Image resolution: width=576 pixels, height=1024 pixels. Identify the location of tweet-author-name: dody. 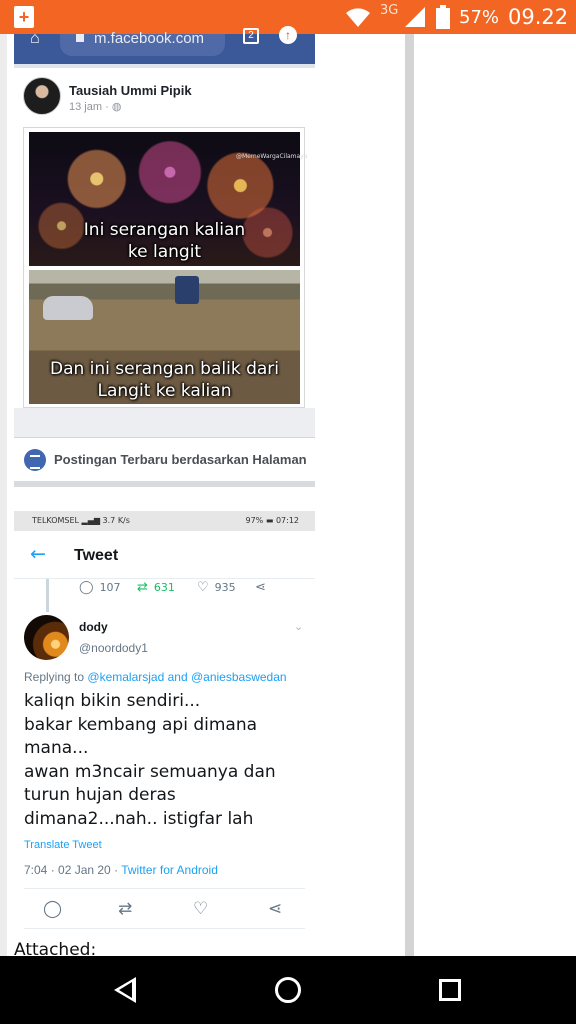
(93, 627).